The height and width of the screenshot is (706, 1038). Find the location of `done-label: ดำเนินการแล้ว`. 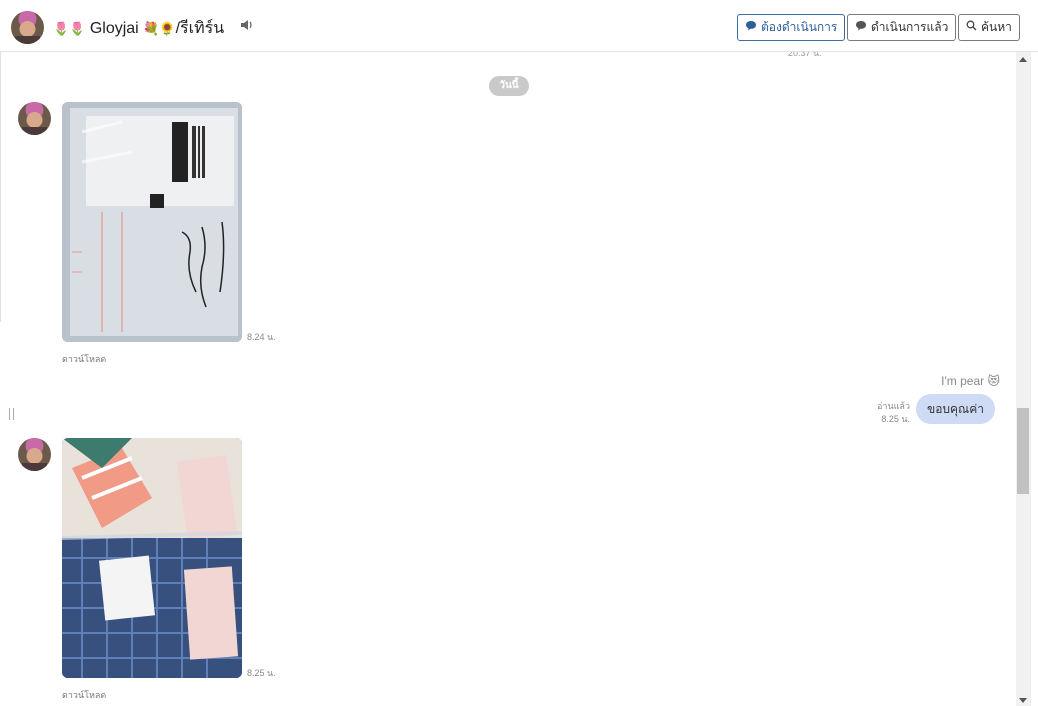

done-label: ดำเนินการแล้ว is located at coordinates (910, 27).